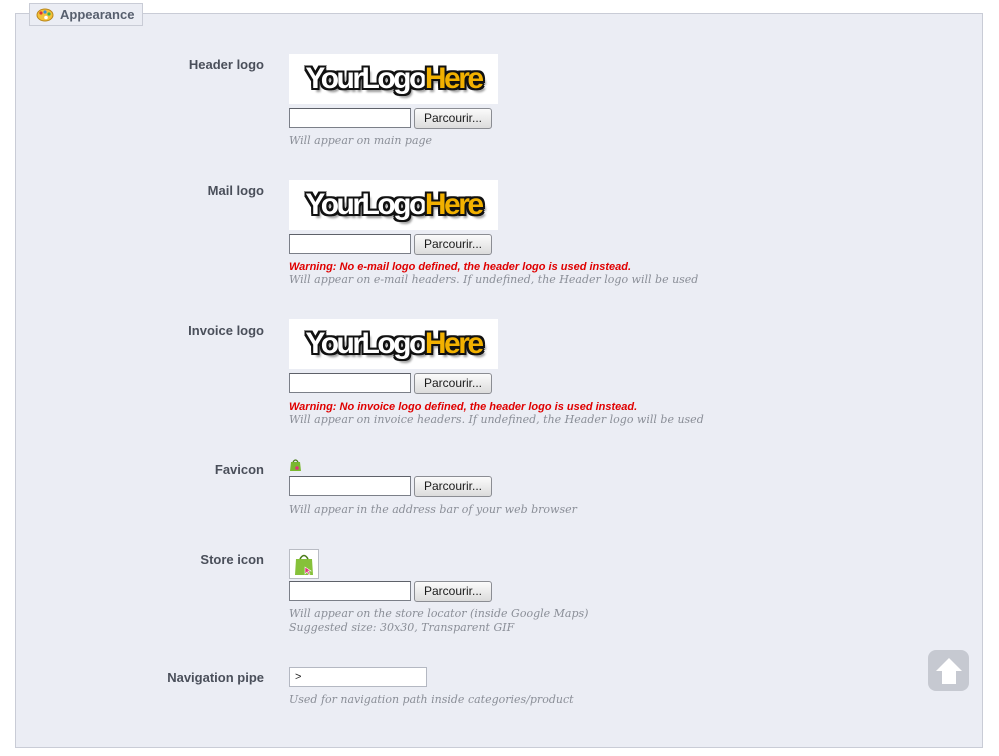 The image size is (999, 756). I want to click on store-icon-file-field, so click(350, 591).